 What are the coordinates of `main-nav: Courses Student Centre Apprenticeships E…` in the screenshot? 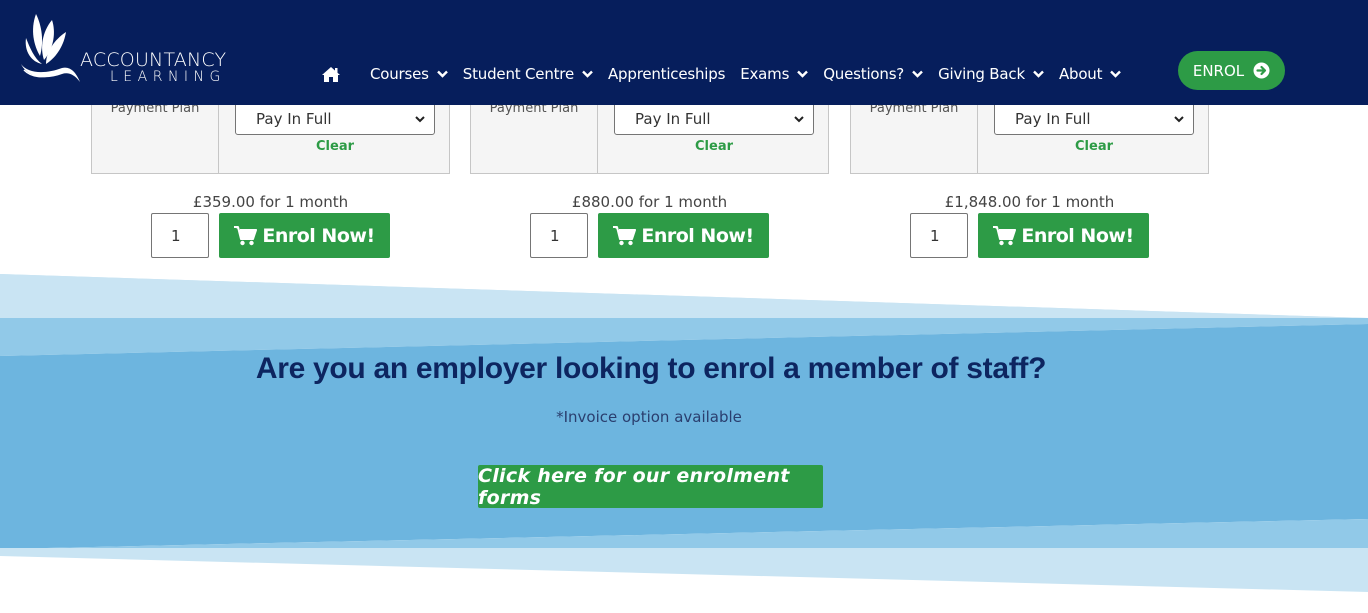 It's located at (728, 74).